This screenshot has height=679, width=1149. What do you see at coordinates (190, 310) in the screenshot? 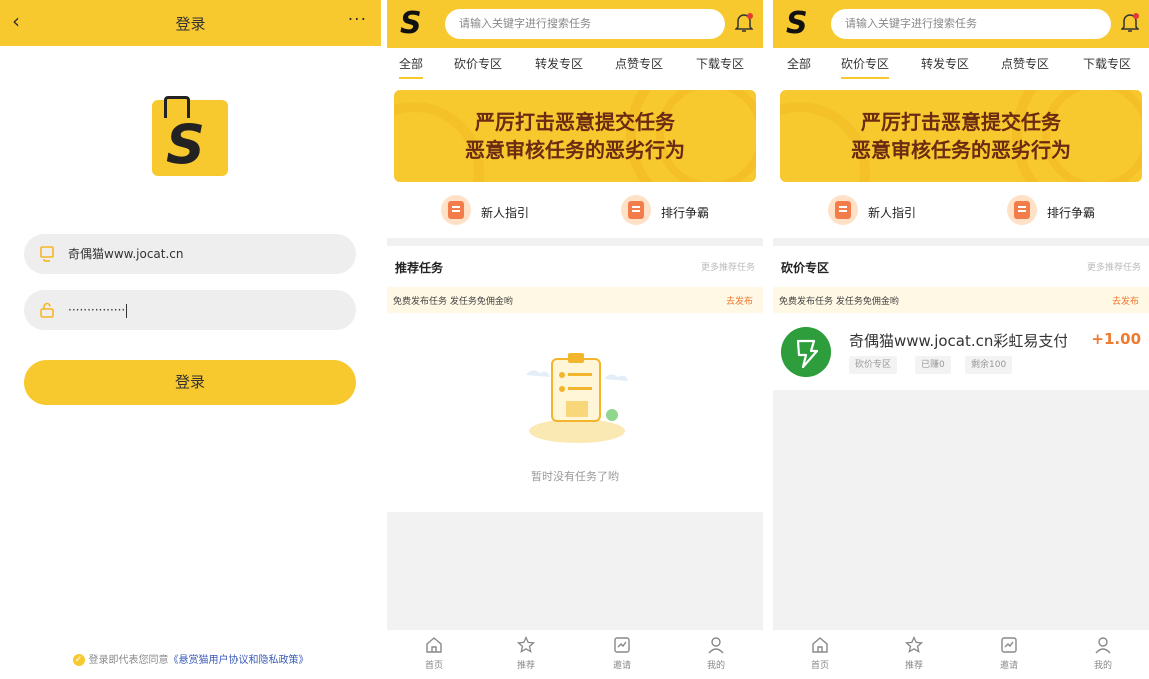
I see `password-field: ···············` at bounding box center [190, 310].